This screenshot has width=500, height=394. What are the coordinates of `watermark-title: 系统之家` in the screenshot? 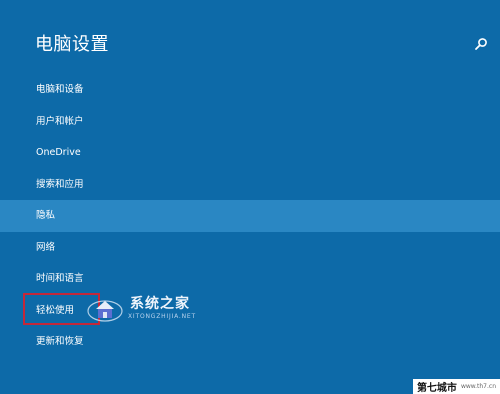 It's located at (160, 304).